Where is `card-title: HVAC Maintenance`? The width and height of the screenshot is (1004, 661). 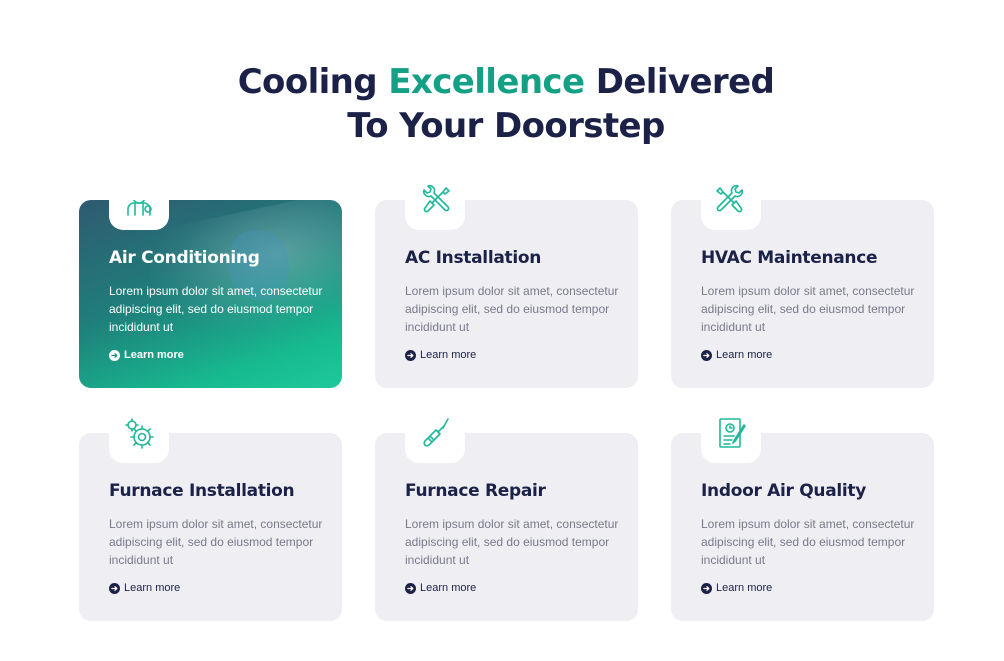
card-title: HVAC Maintenance is located at coordinates (789, 258).